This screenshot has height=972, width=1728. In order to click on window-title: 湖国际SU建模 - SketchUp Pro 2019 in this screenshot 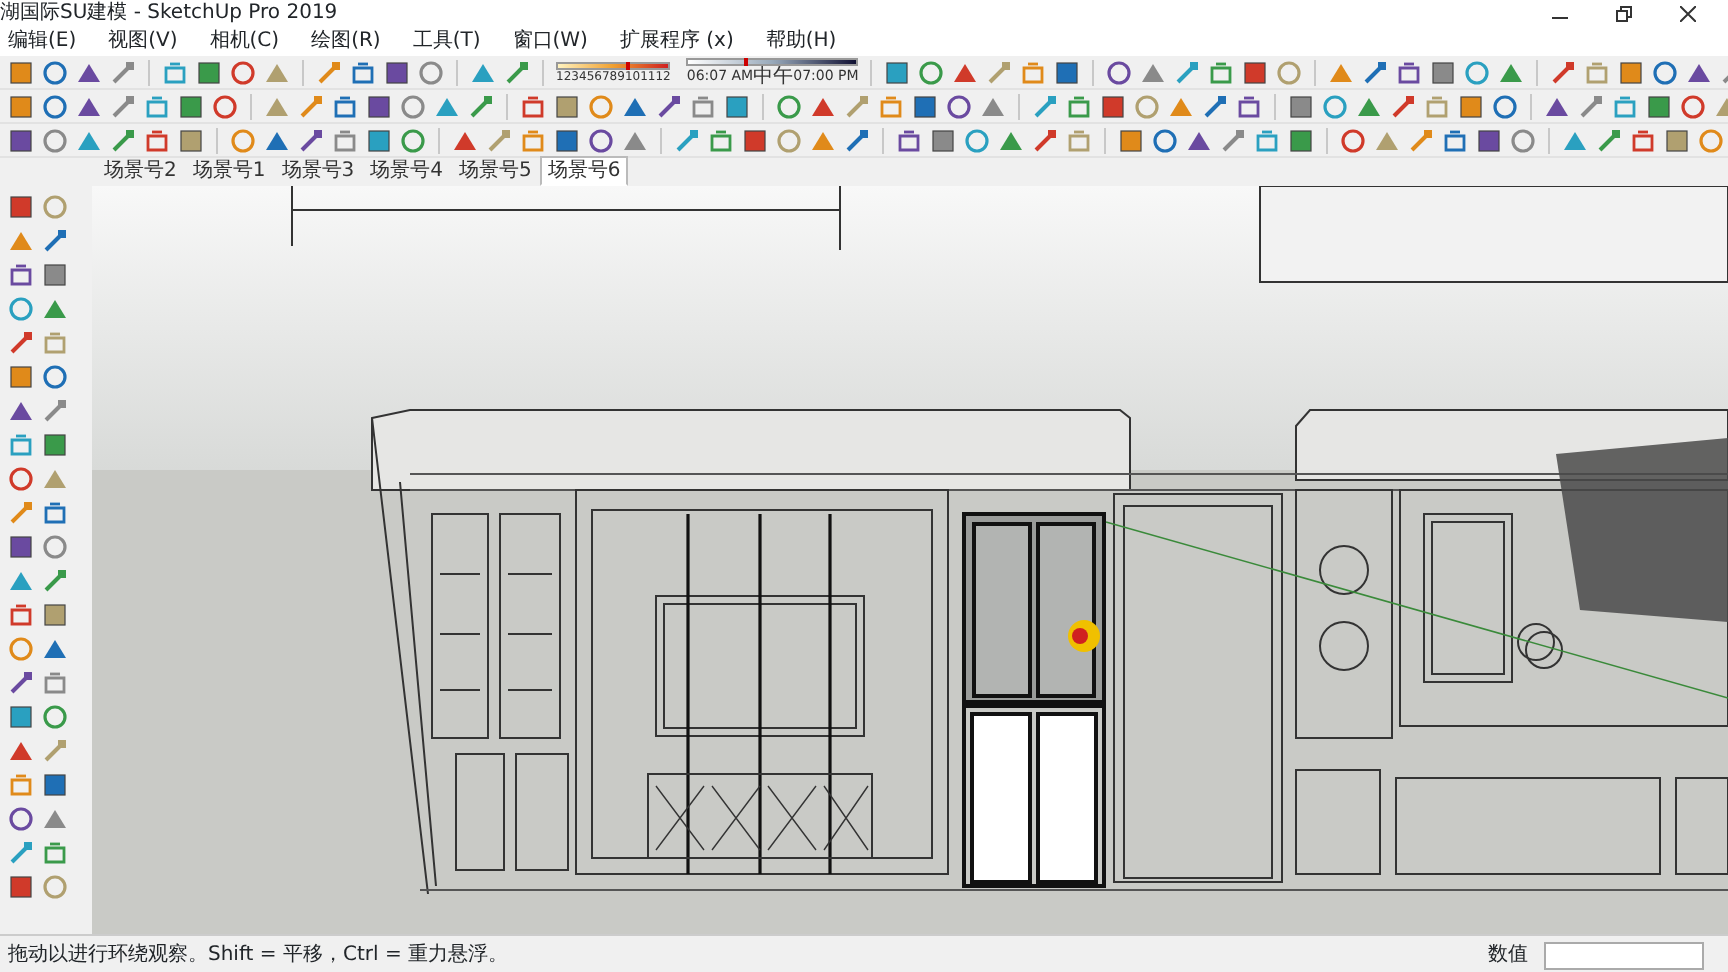, I will do `click(170, 14)`.